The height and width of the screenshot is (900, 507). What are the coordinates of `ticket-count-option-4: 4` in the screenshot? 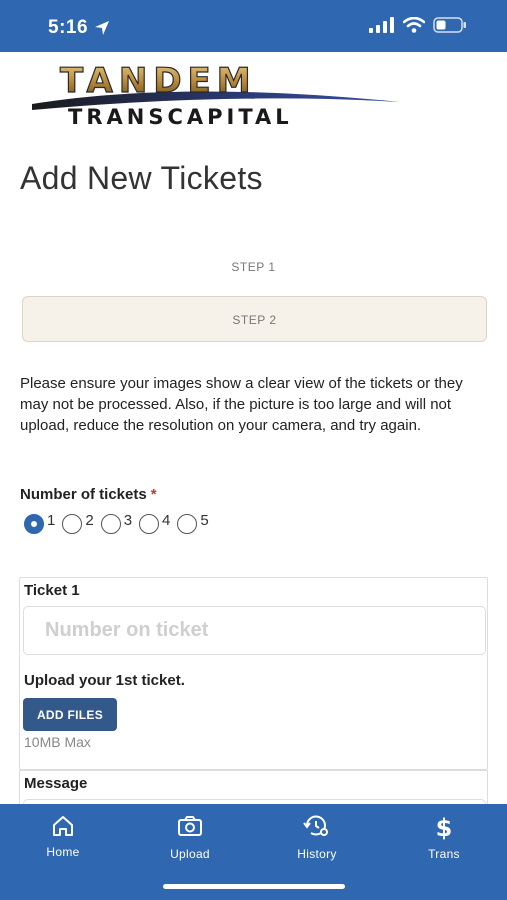 It's located at (155, 522).